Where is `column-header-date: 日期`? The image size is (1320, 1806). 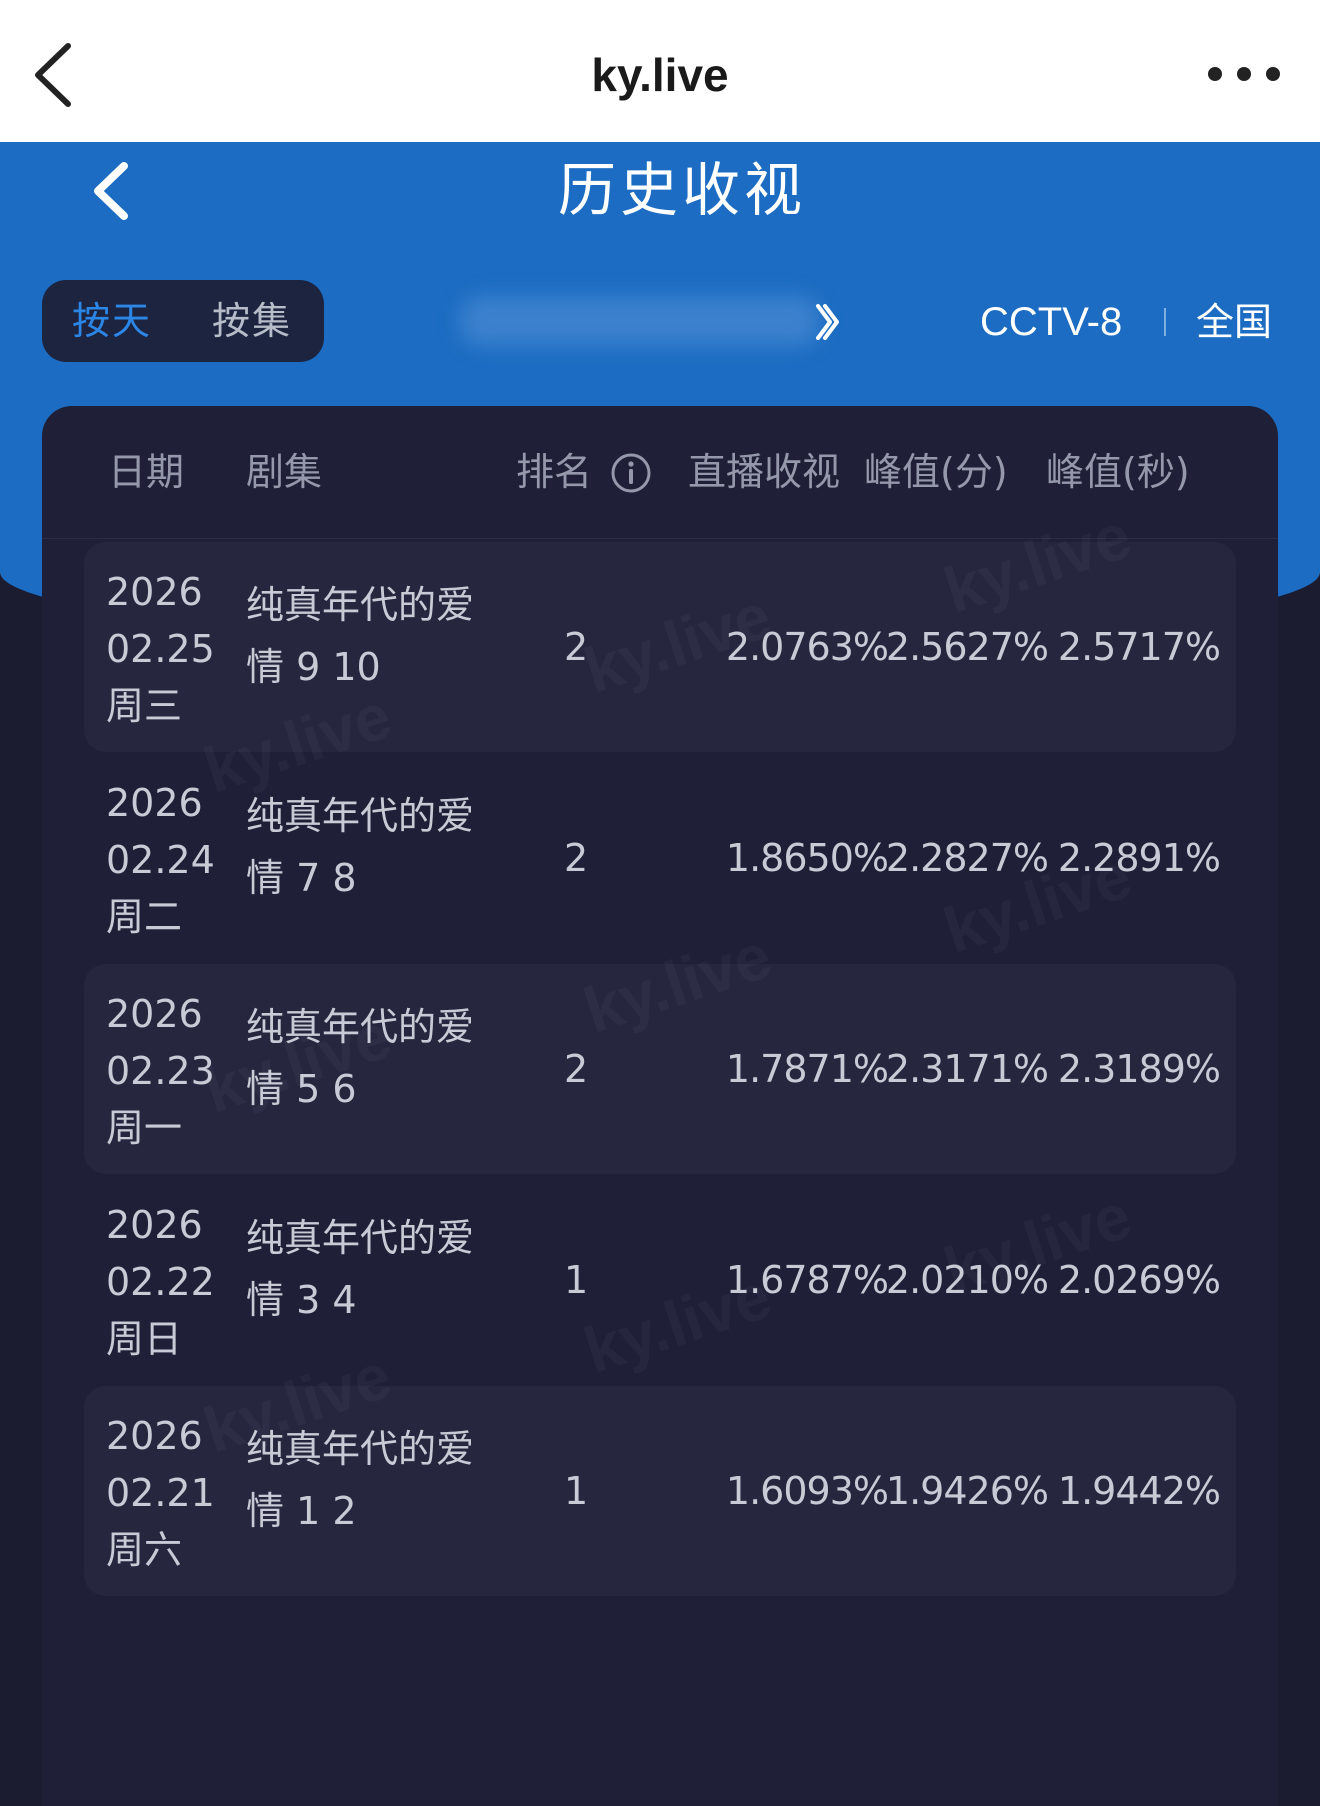
column-header-date: 日期 is located at coordinates (146, 472).